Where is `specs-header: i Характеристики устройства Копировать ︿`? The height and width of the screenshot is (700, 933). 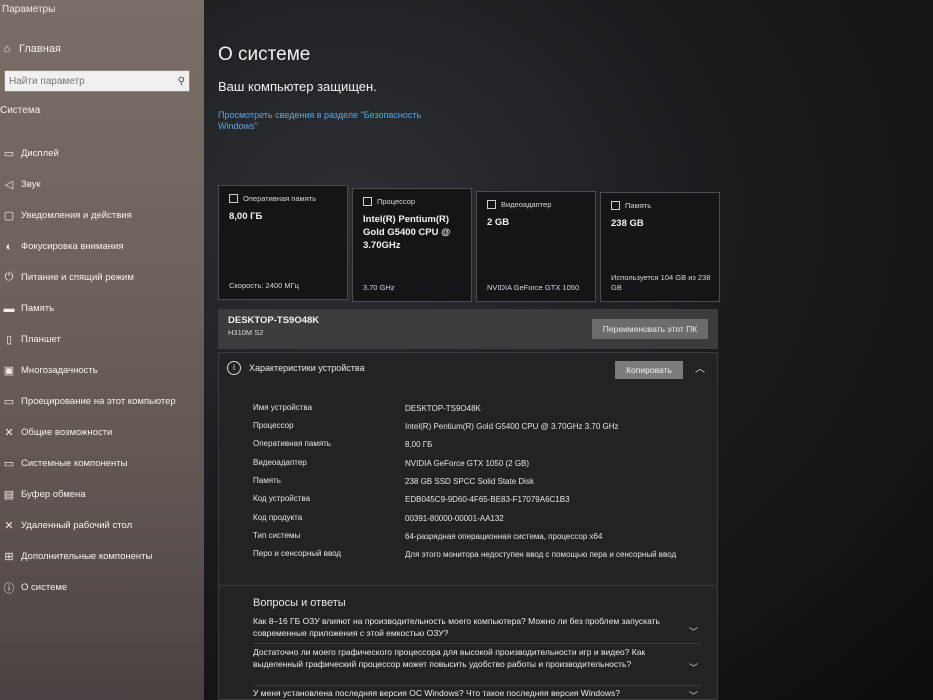
specs-header: i Характеристики устройства Копировать ︿ is located at coordinates (468, 369).